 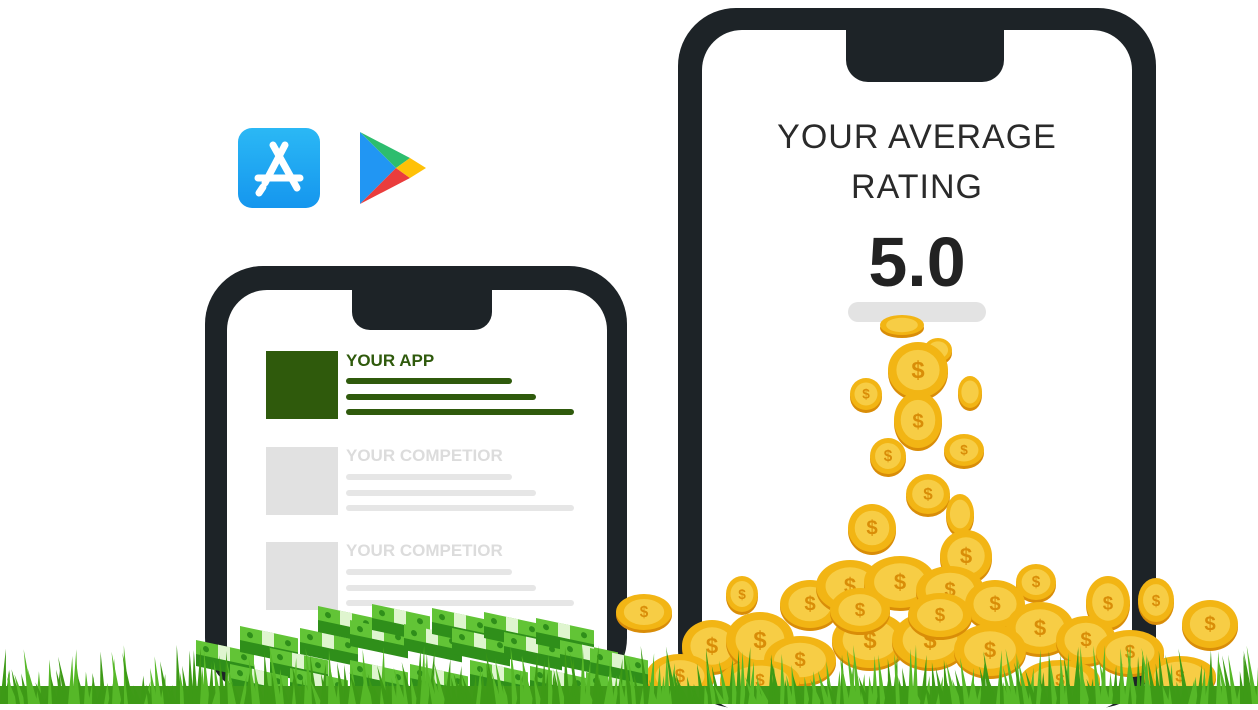 What do you see at coordinates (629, 674) in the screenshot?
I see `grass-illustration` at bounding box center [629, 674].